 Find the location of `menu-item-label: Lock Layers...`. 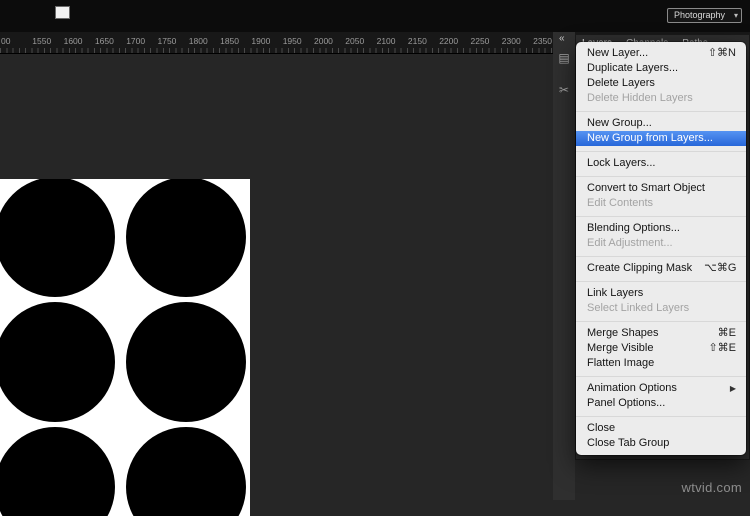

menu-item-label: Lock Layers... is located at coordinates (621, 163).